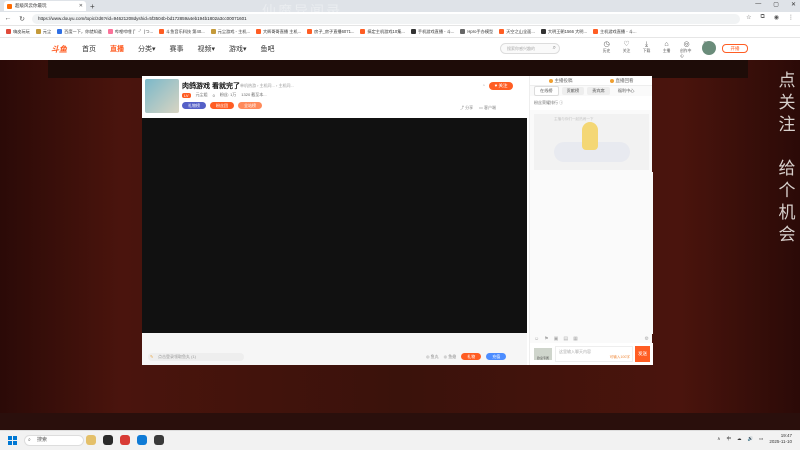 The width and height of the screenshot is (800, 450). What do you see at coordinates (222, 105) in the screenshot?
I see `room-badge: 粉丝团` at bounding box center [222, 105].